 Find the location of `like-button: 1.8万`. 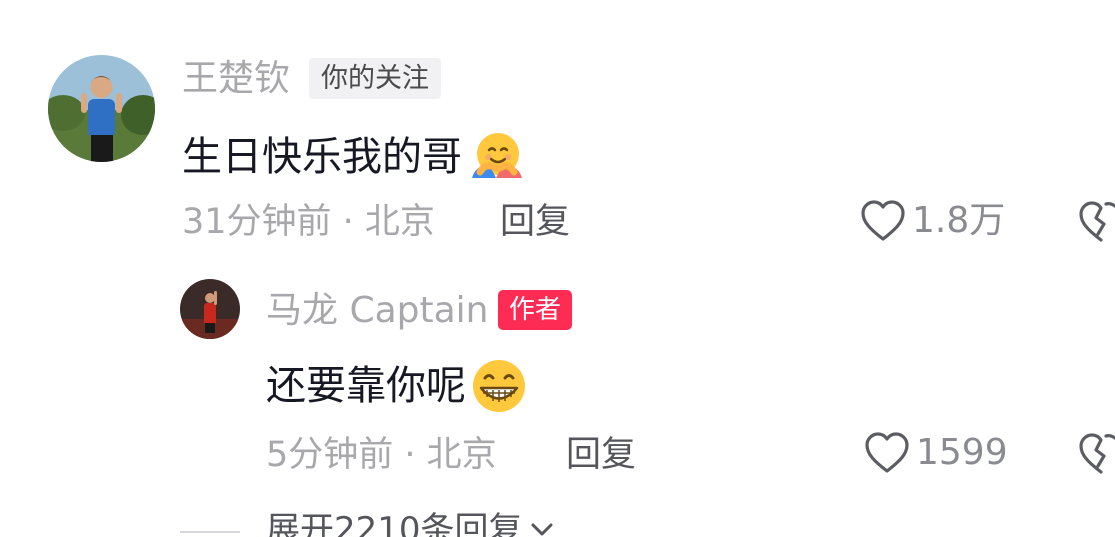

like-button: 1.8万 is located at coordinates (932, 221).